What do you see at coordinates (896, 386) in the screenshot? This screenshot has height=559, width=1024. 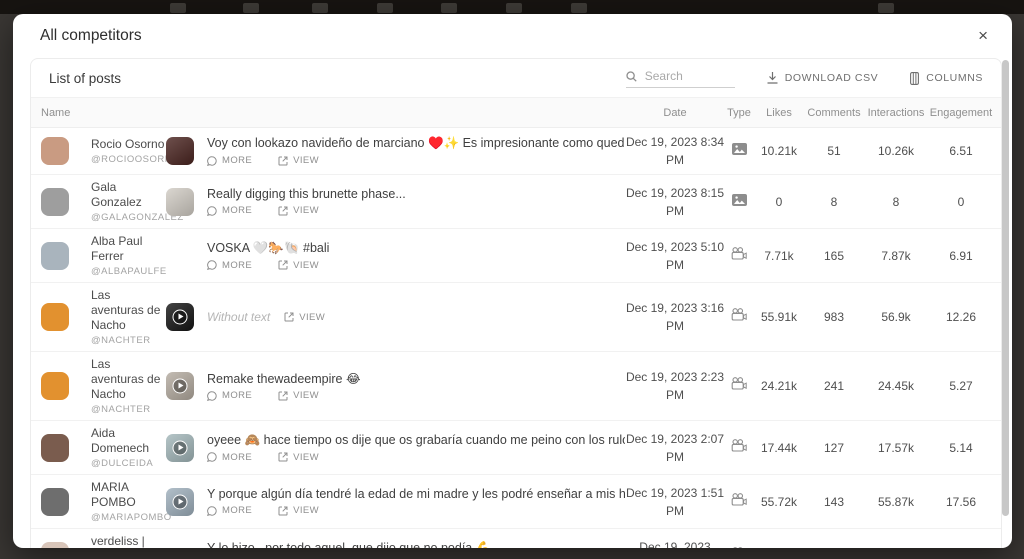 I see `interactions-value: 24.45k` at bounding box center [896, 386].